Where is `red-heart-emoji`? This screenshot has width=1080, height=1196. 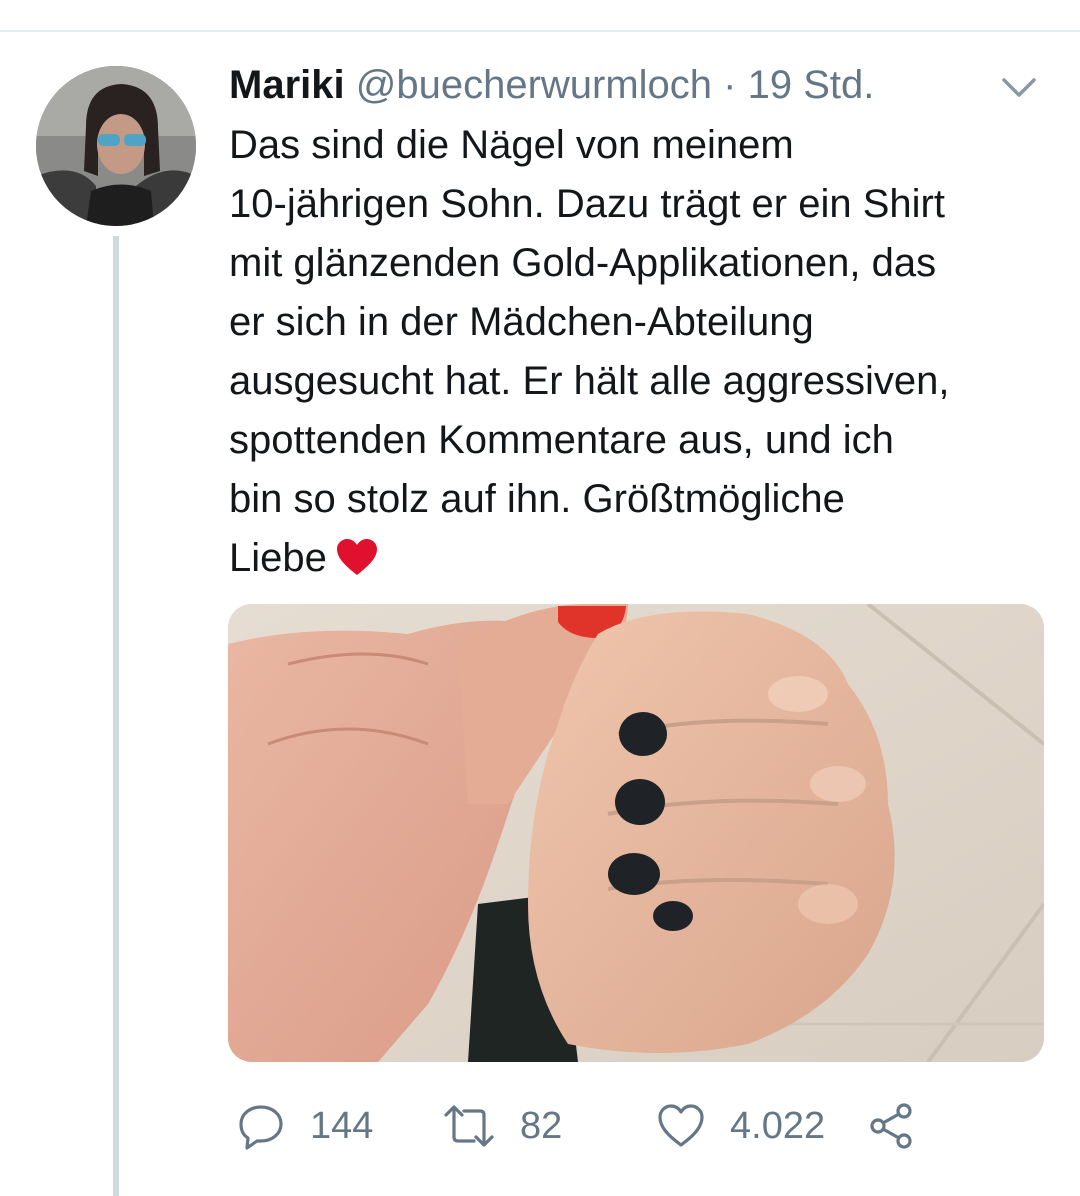 red-heart-emoji is located at coordinates (357, 564).